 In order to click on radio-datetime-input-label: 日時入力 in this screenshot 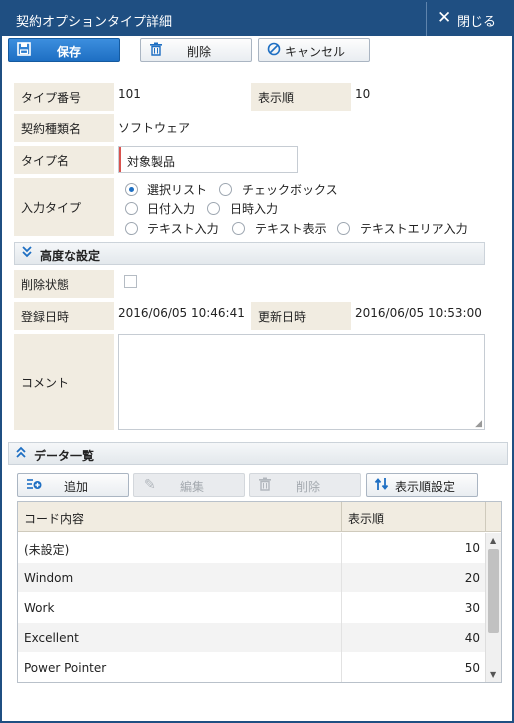, I will do `click(254, 209)`.